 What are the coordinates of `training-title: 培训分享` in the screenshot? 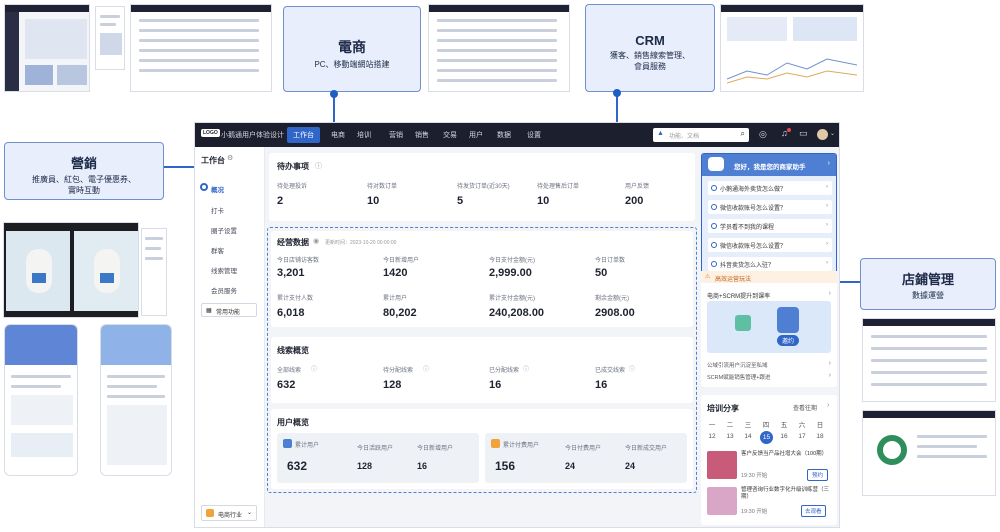 It's located at (723, 408).